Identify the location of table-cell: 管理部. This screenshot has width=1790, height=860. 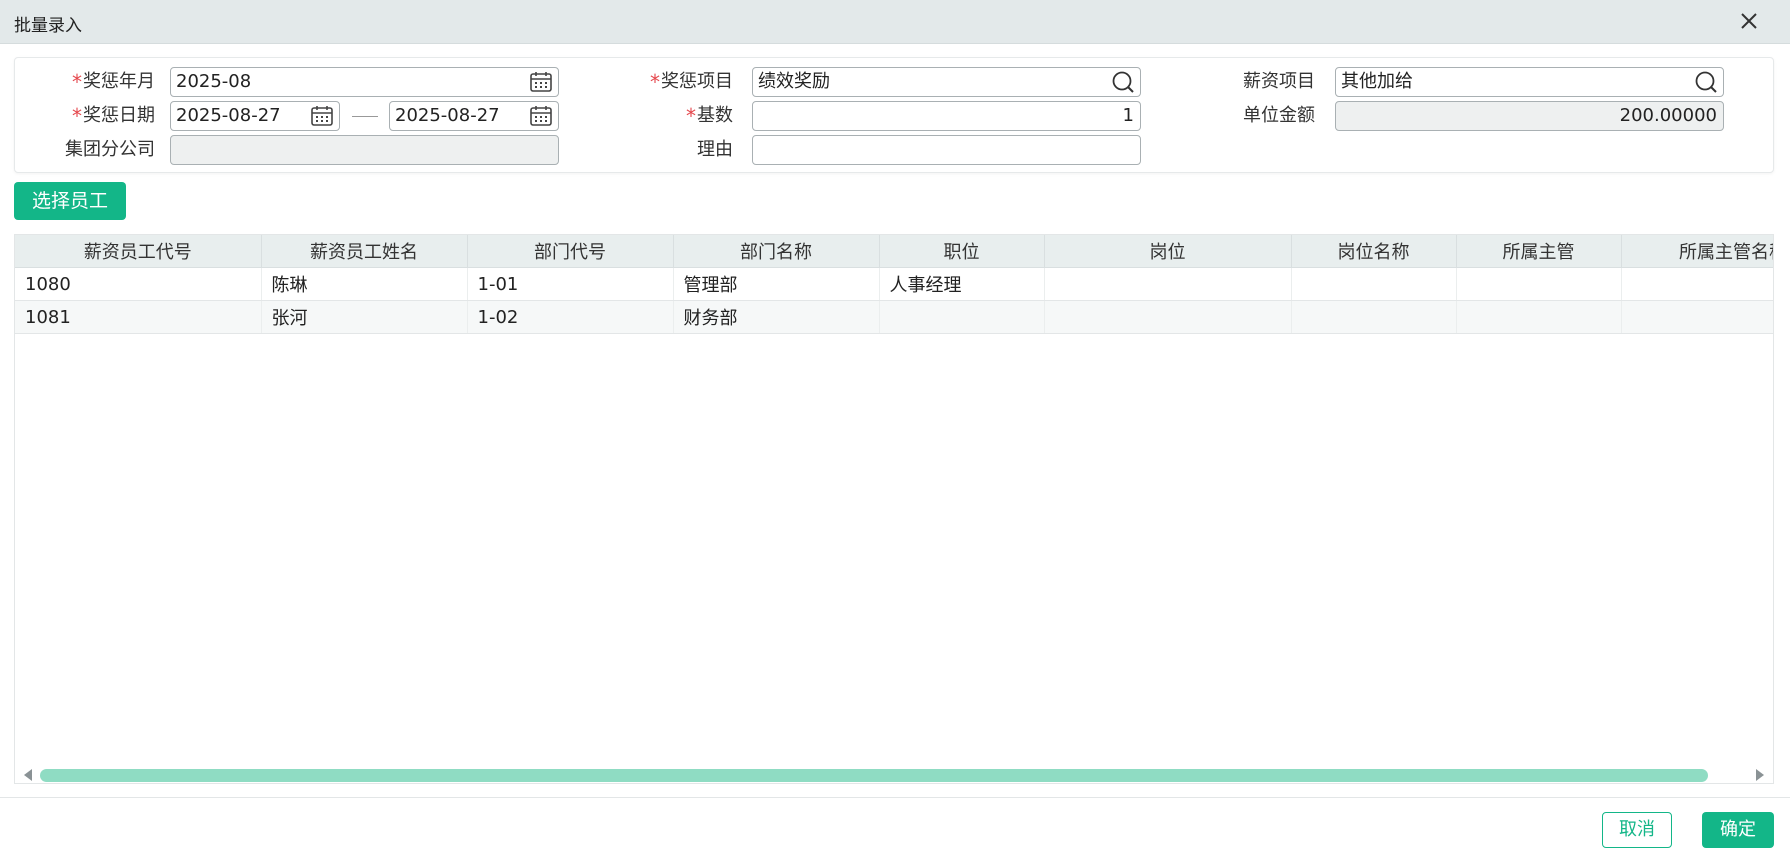
(776, 284).